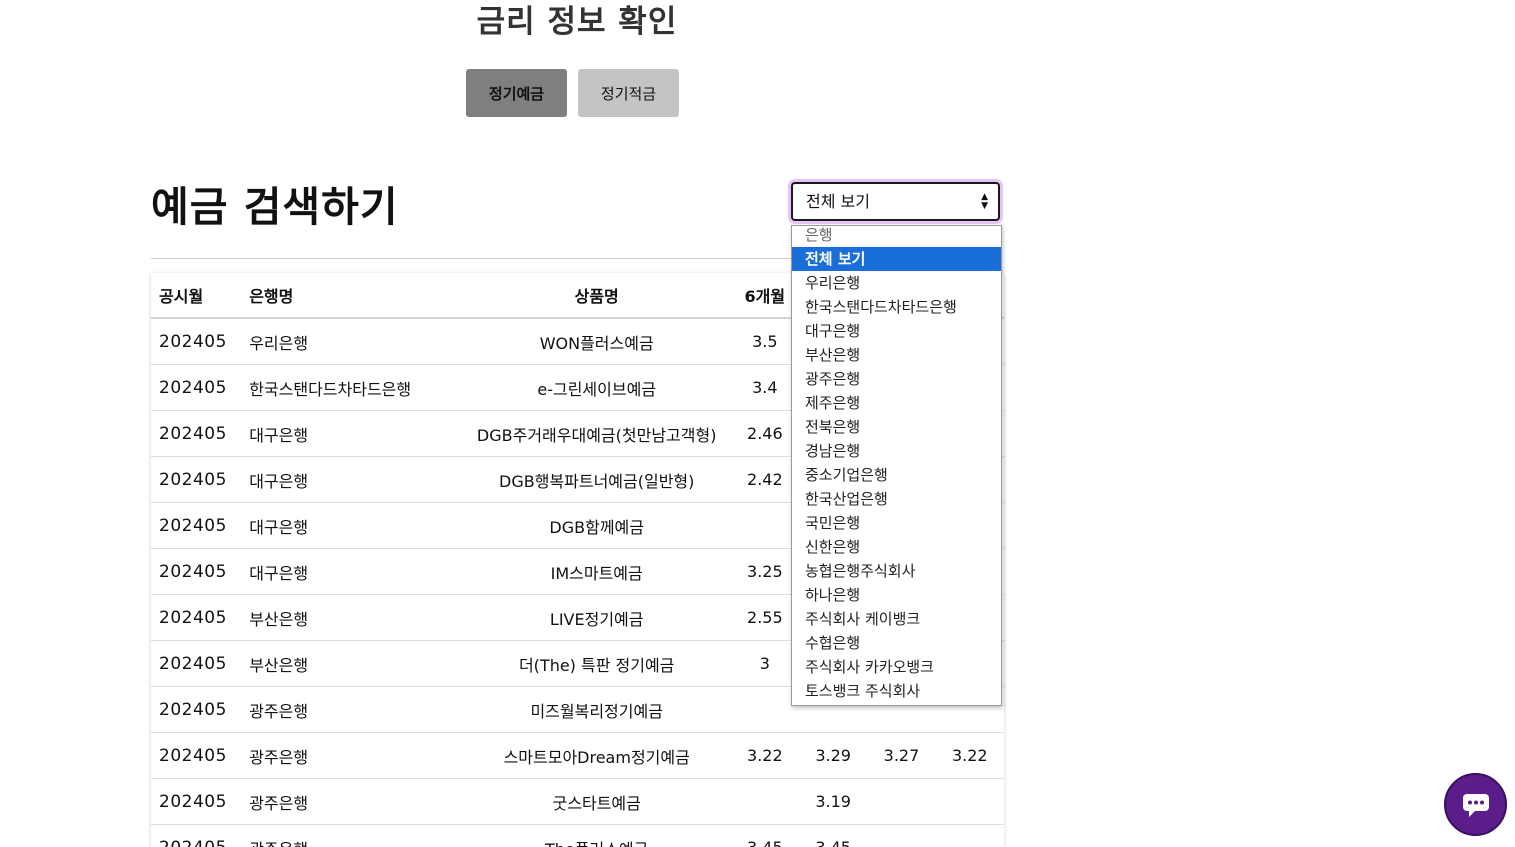 The width and height of the screenshot is (1515, 847). What do you see at coordinates (764, 663) in the screenshot?
I see `cell-rate-6m: 3` at bounding box center [764, 663].